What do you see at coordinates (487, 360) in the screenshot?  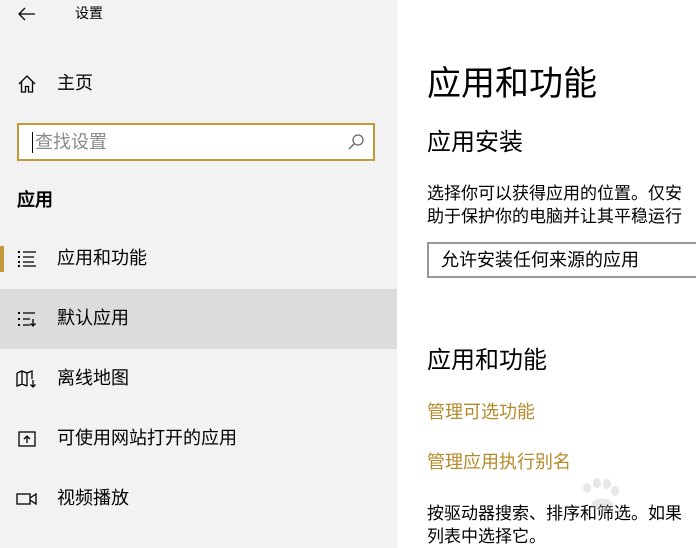 I see `features-heading: 应用和功能` at bounding box center [487, 360].